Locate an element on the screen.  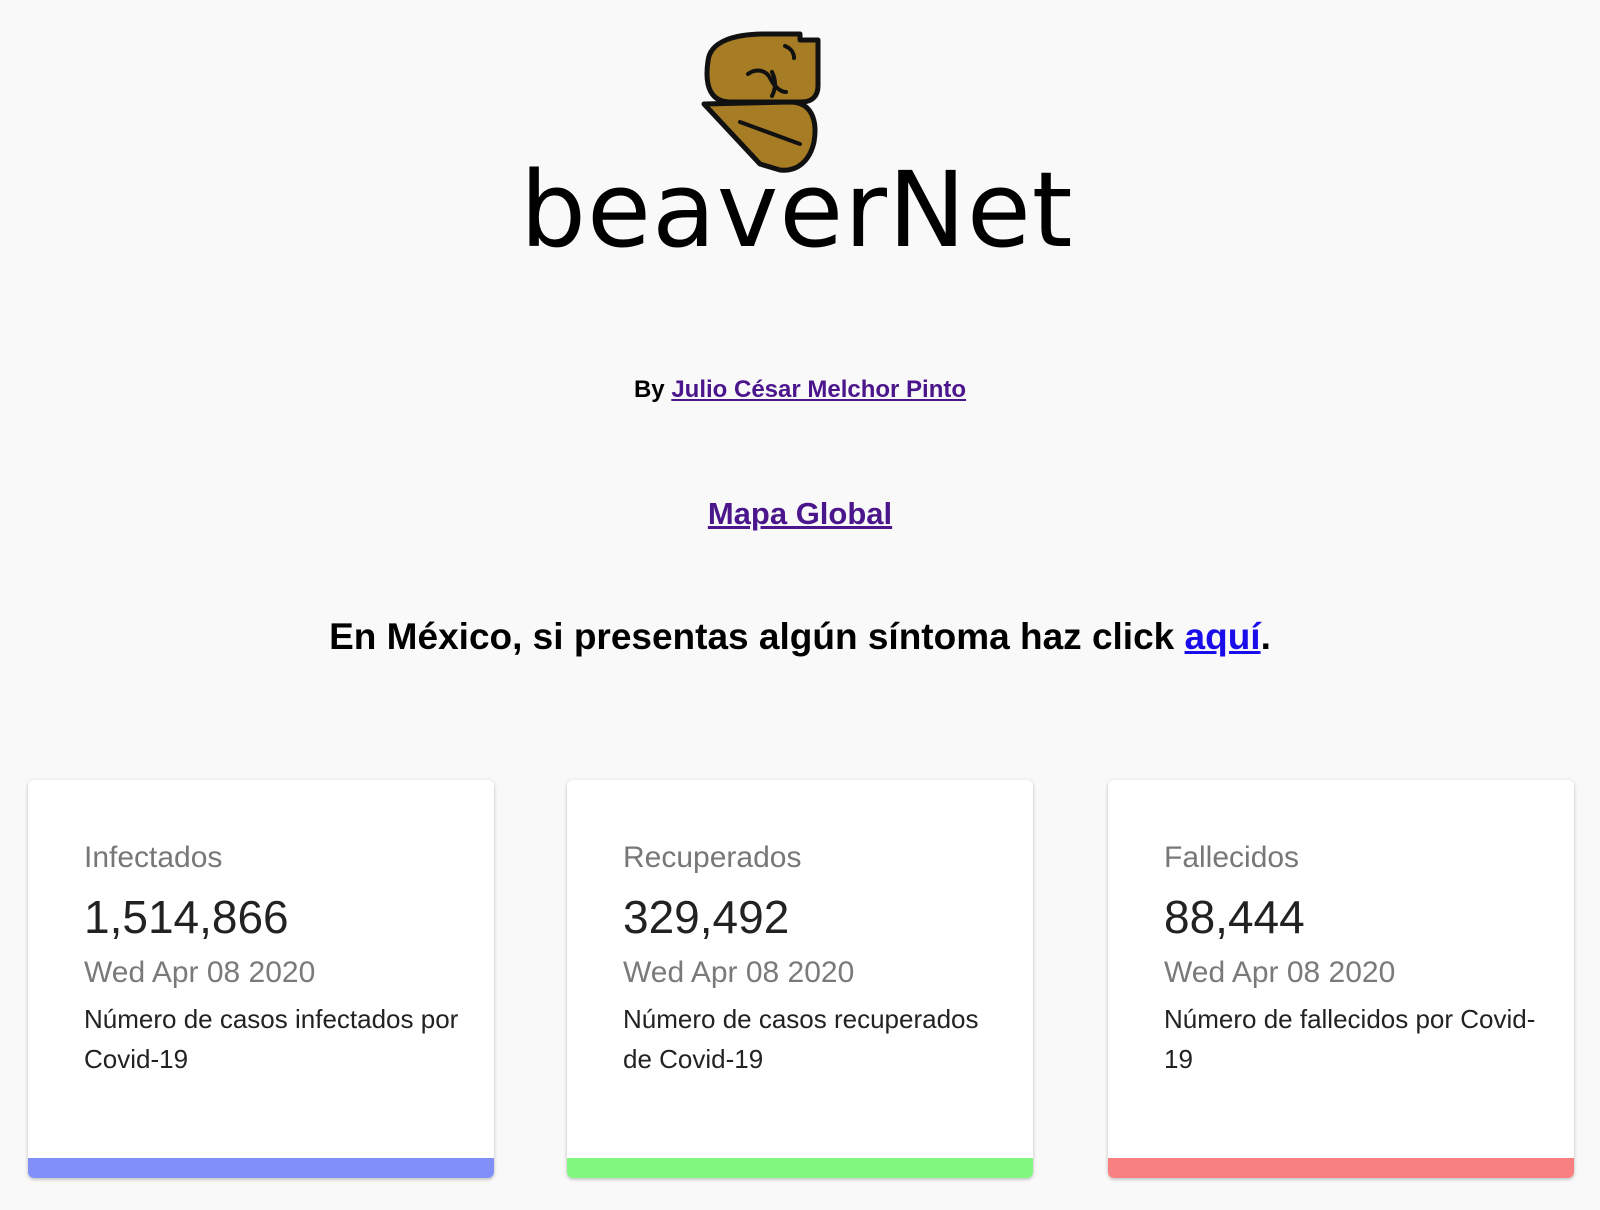
global-map-link-wrap: Mapa Global is located at coordinates (800, 514).